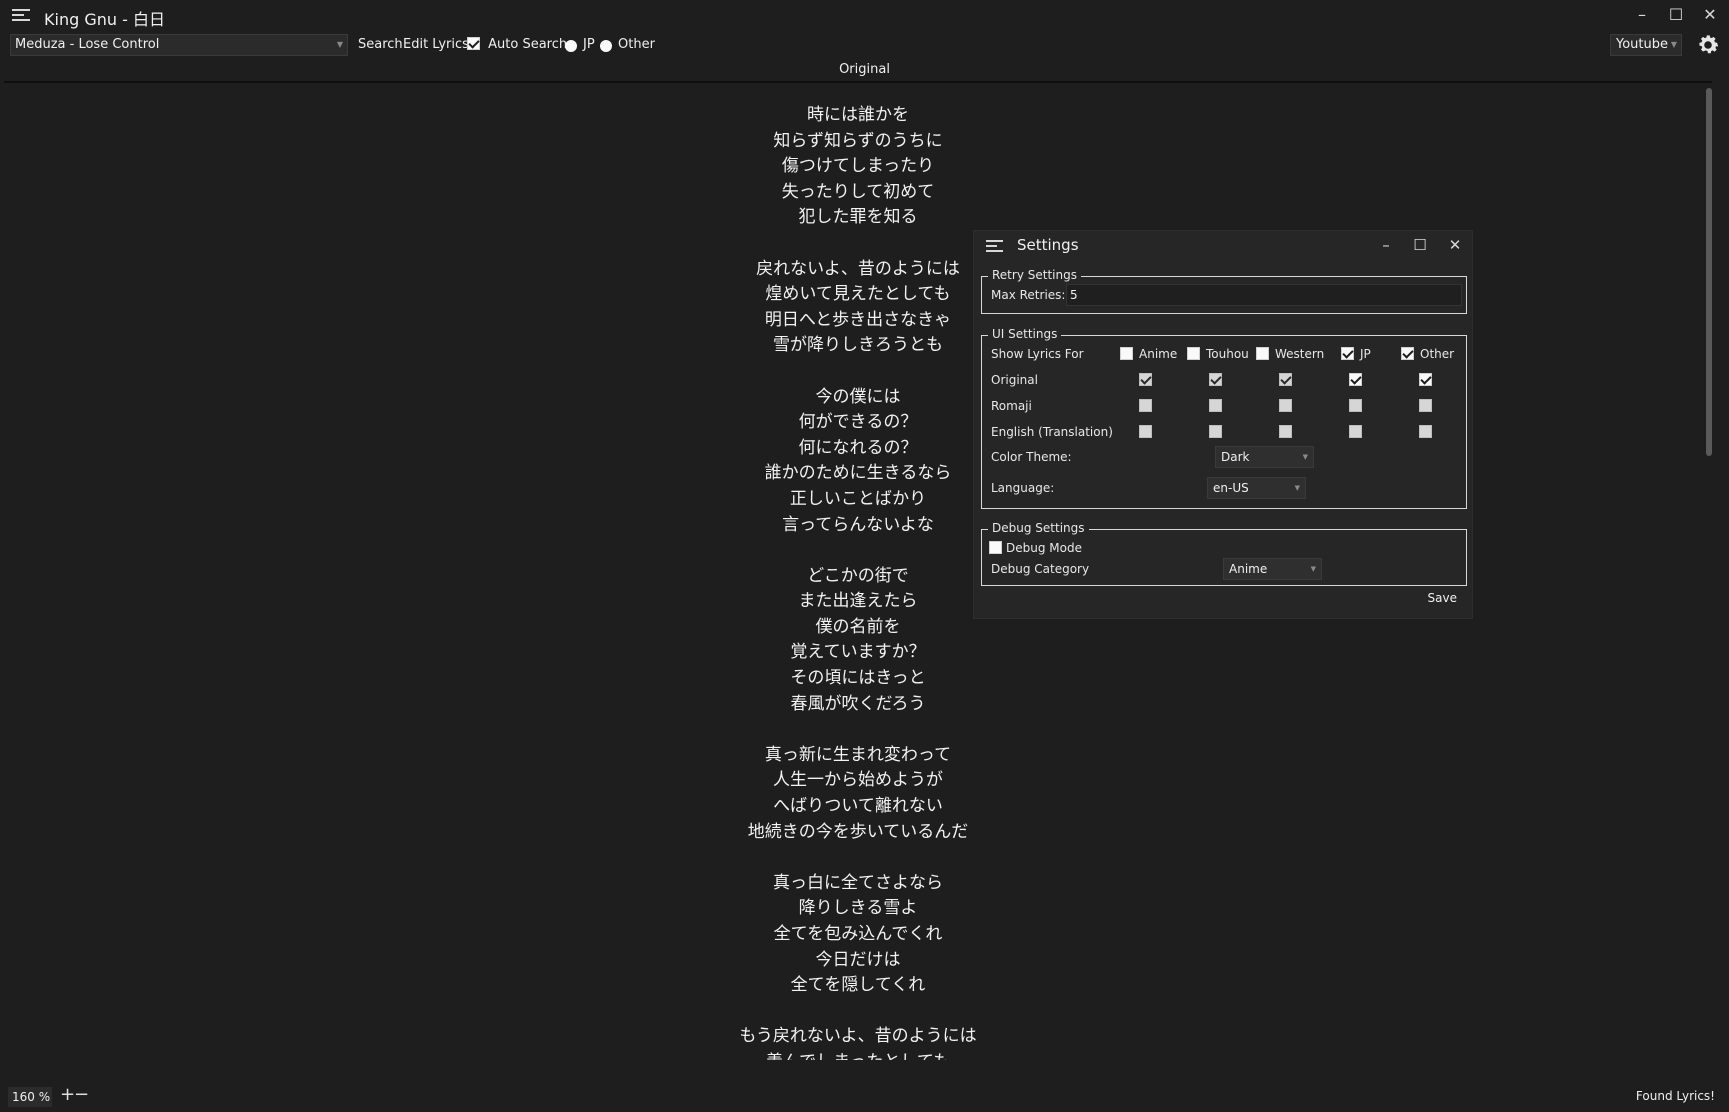 The image size is (1729, 1112). I want to click on auto-search-toggle: Auto Search, so click(517, 44).